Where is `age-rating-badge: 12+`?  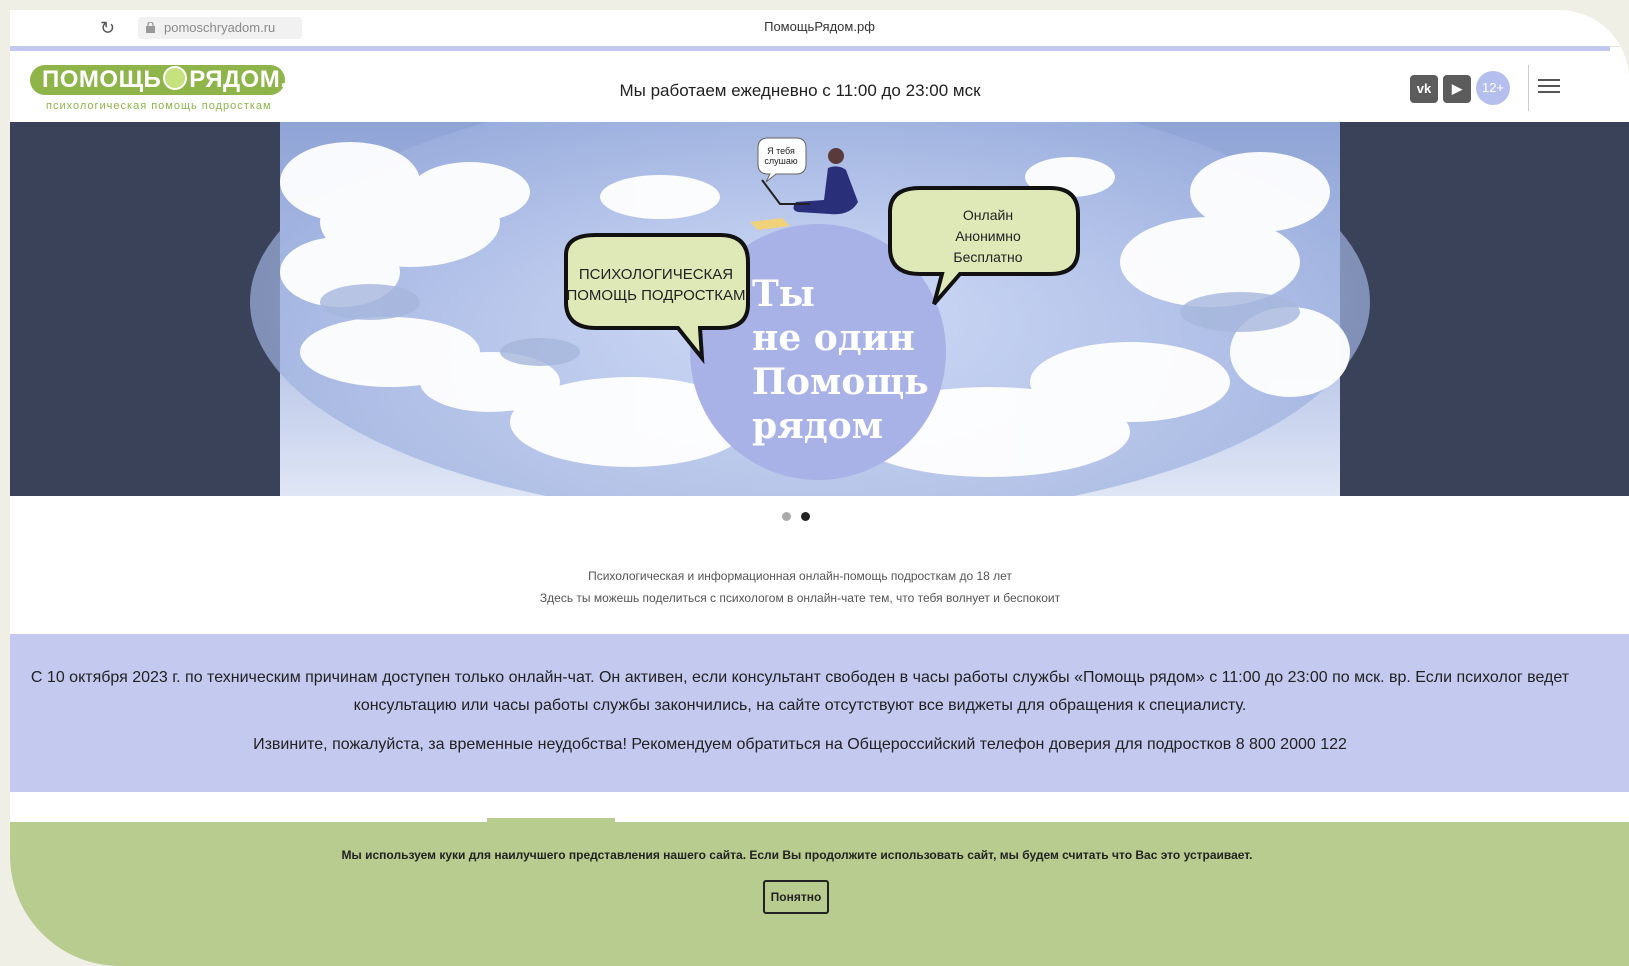
age-rating-badge: 12+ is located at coordinates (1493, 88).